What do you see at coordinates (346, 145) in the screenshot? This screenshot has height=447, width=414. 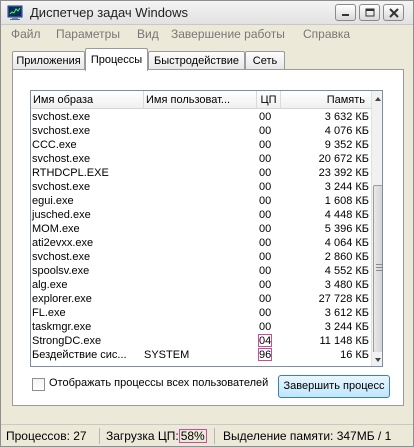 I see `process-memory: 9 352 КБ` at bounding box center [346, 145].